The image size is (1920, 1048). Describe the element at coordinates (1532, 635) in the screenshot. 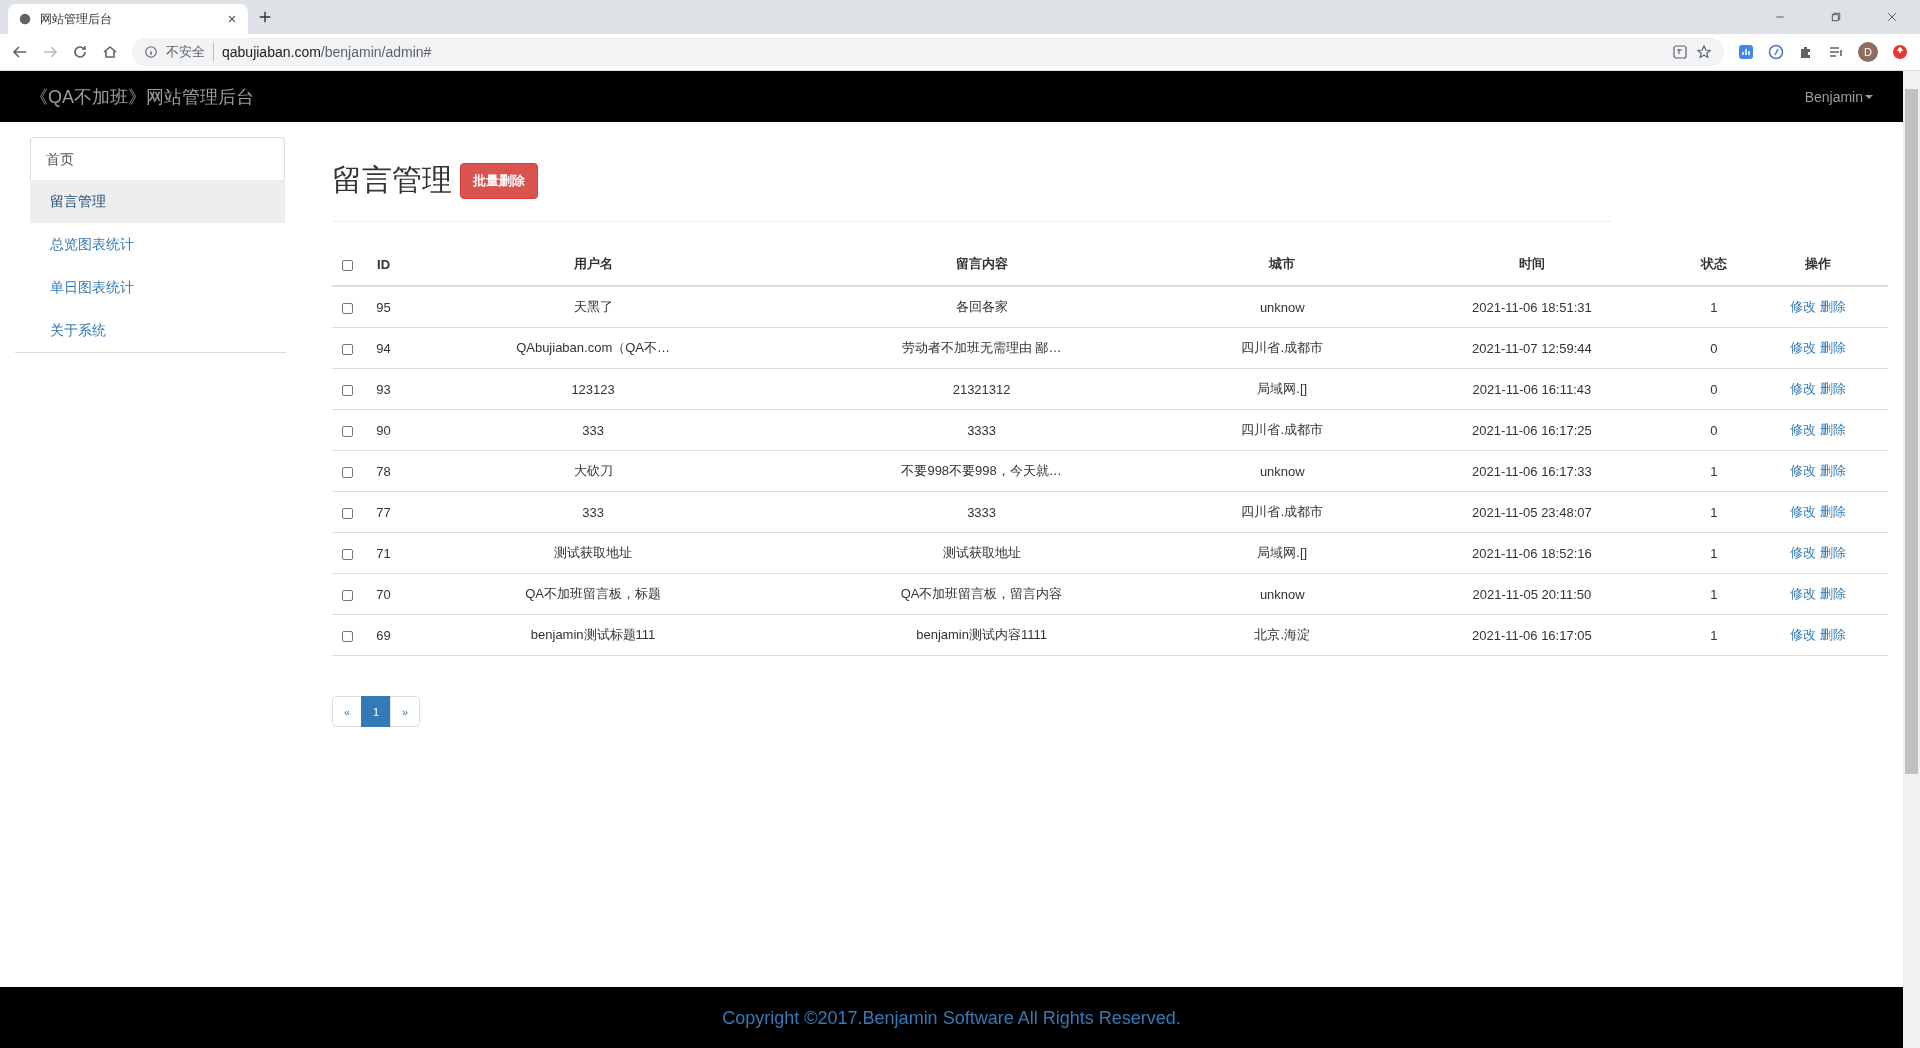

I see `table-cell: 2021-11-06 16:17:05` at that location.